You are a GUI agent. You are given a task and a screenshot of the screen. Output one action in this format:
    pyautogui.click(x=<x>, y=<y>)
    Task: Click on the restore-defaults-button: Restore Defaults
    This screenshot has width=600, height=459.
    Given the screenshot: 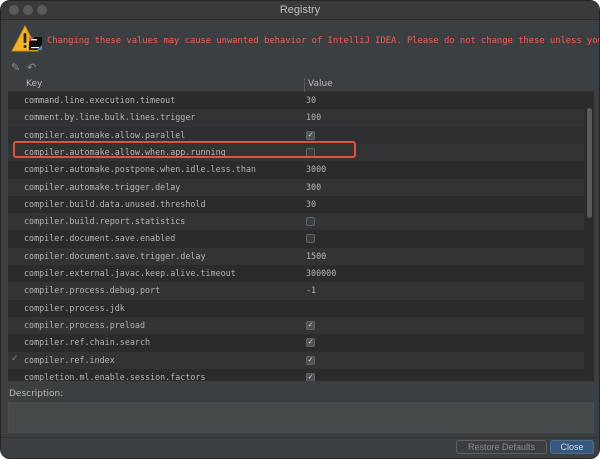 What is the action you would take?
    pyautogui.click(x=501, y=447)
    